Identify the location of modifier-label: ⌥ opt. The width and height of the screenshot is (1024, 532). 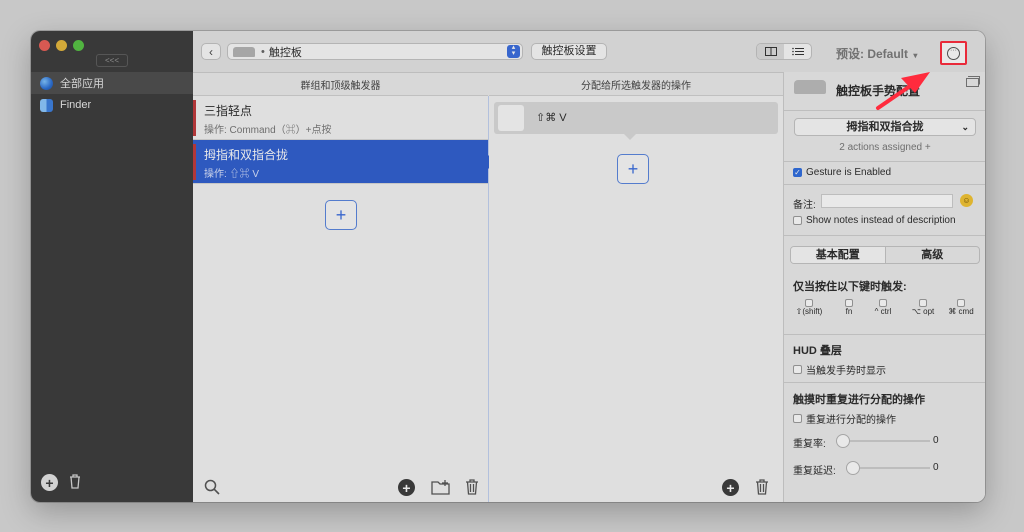
(923, 311).